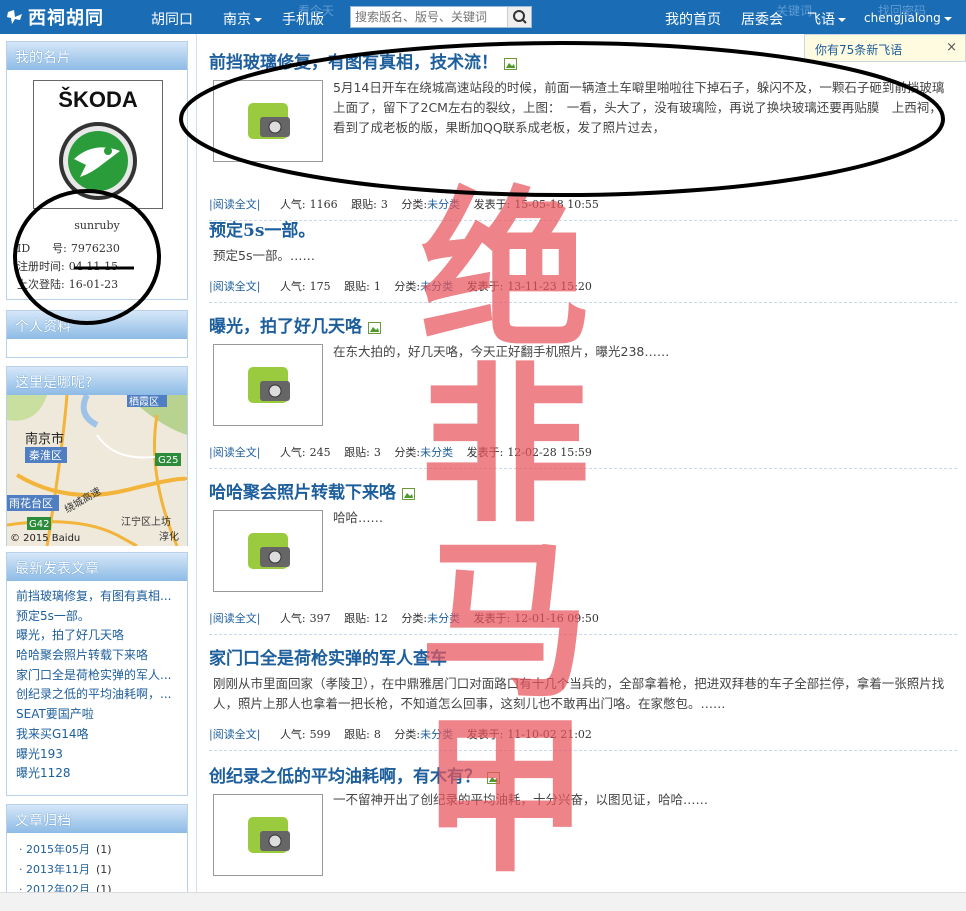 This screenshot has width=966, height=911. I want to click on latest-post-link: 曝光，拍了好几天咯, so click(98, 636).